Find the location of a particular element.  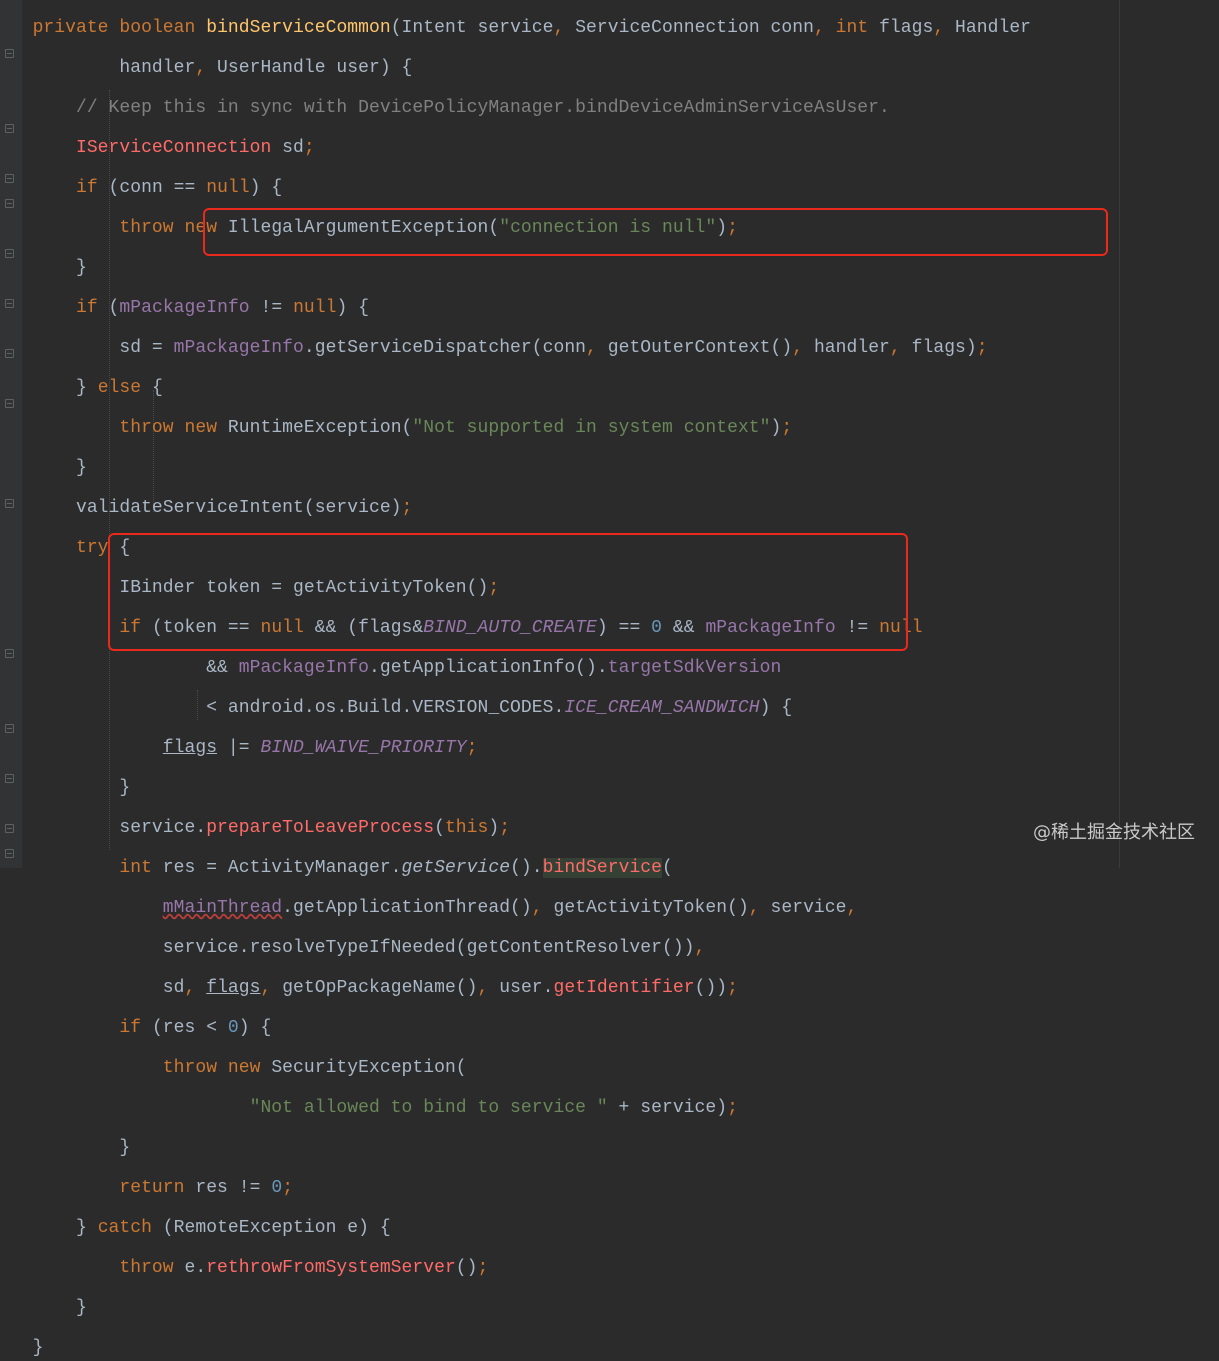

code-token: () is located at coordinates (466, 1268).